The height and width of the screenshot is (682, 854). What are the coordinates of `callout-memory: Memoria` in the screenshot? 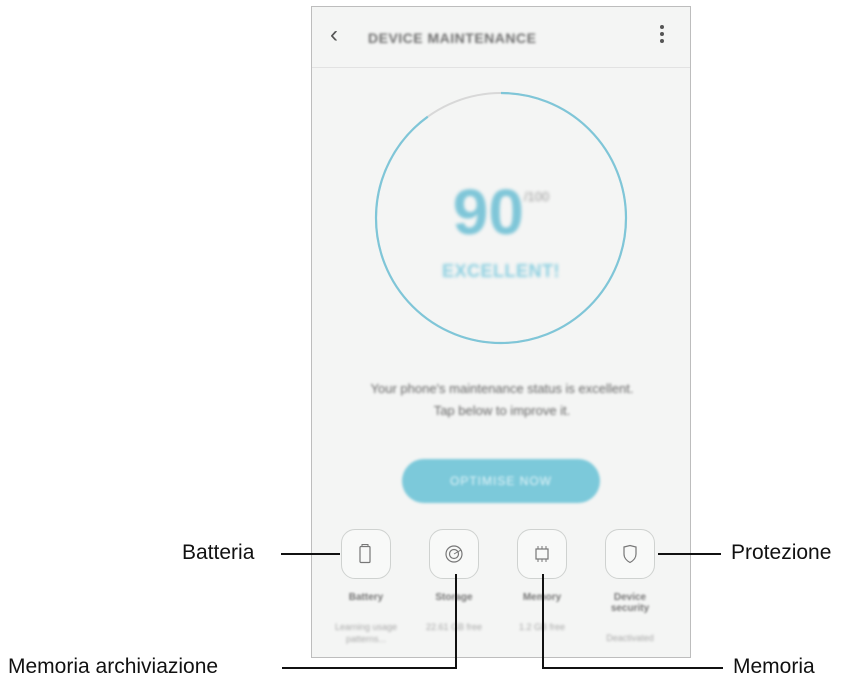 It's located at (774, 666).